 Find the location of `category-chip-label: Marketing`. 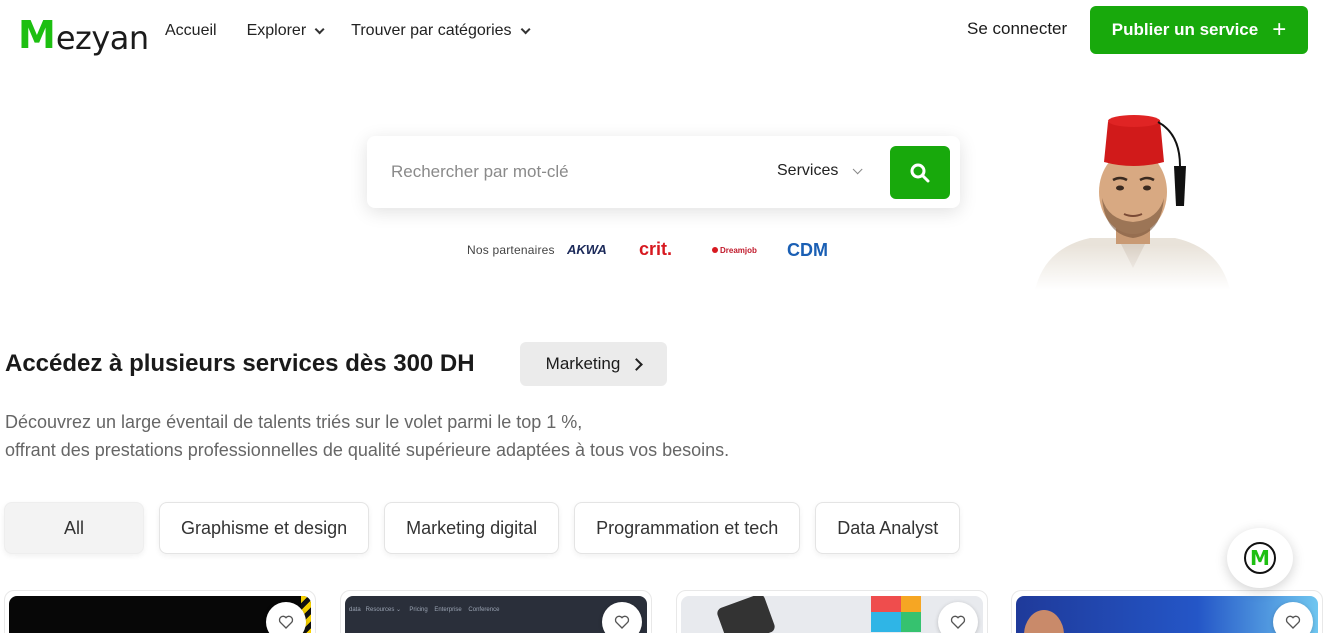

category-chip-label: Marketing is located at coordinates (583, 363).